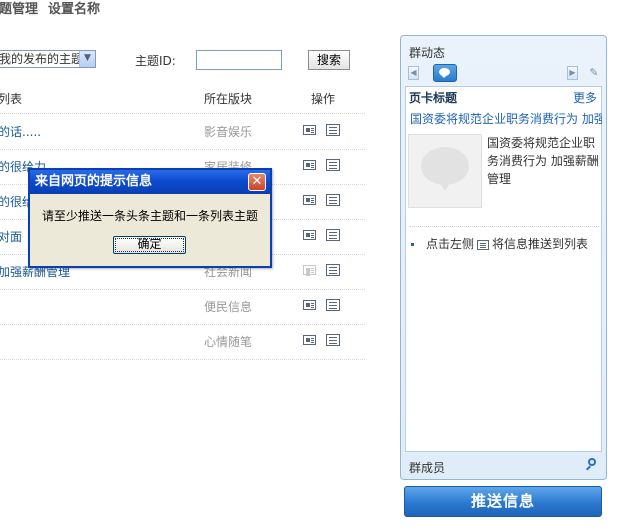 The image size is (622, 527). I want to click on next-arrow-icon: ▶, so click(572, 73).